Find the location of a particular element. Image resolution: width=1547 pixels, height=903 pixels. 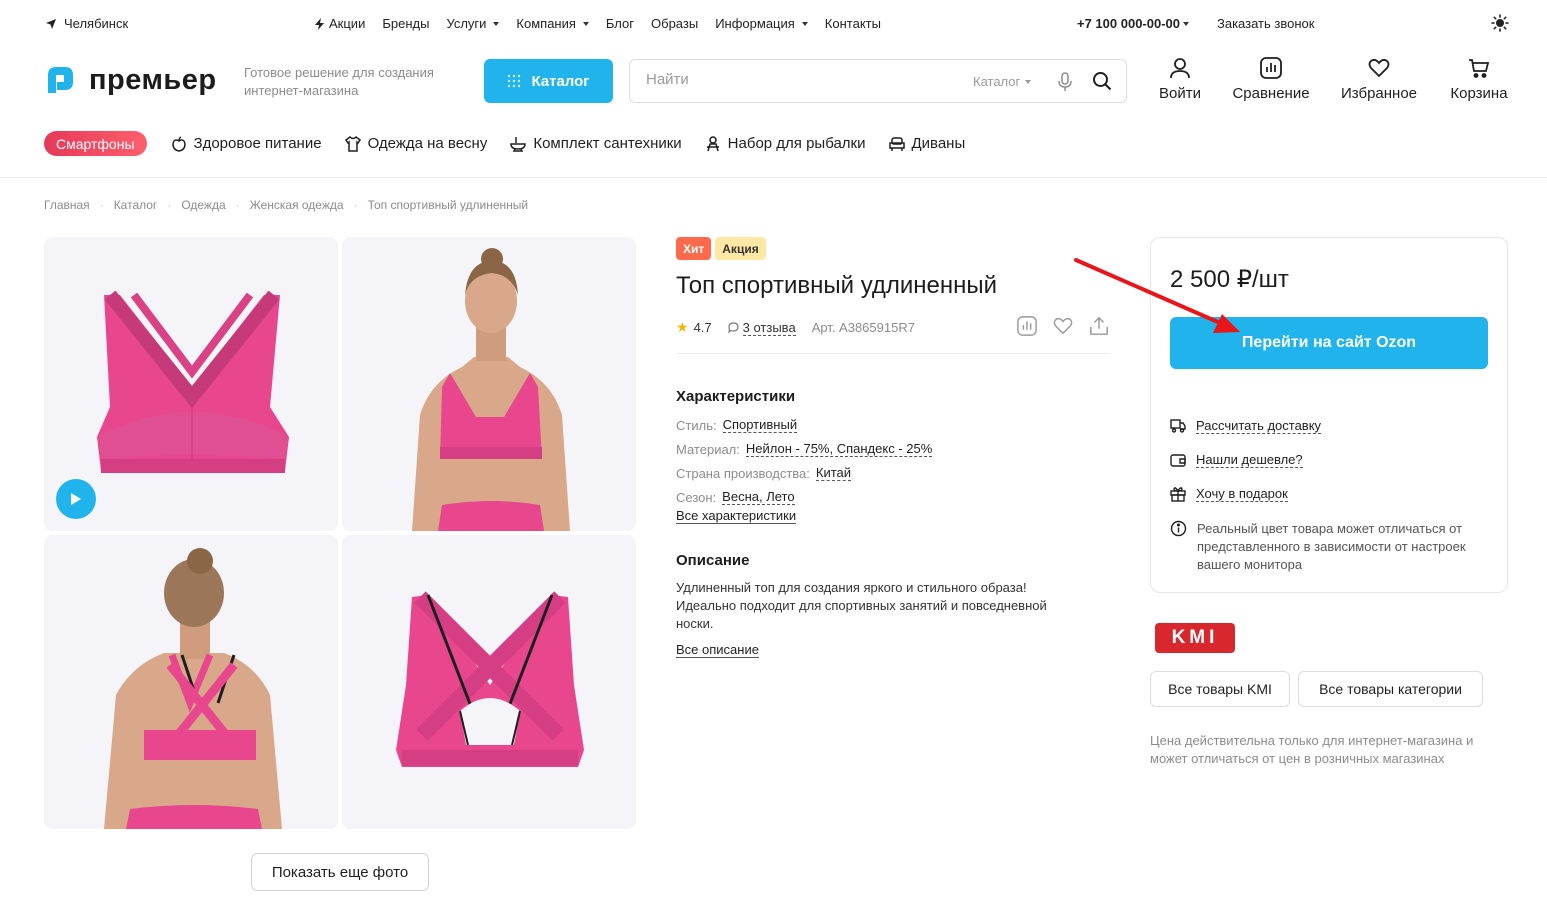

product-title: Топ спортивный удлиненный is located at coordinates (837, 285).